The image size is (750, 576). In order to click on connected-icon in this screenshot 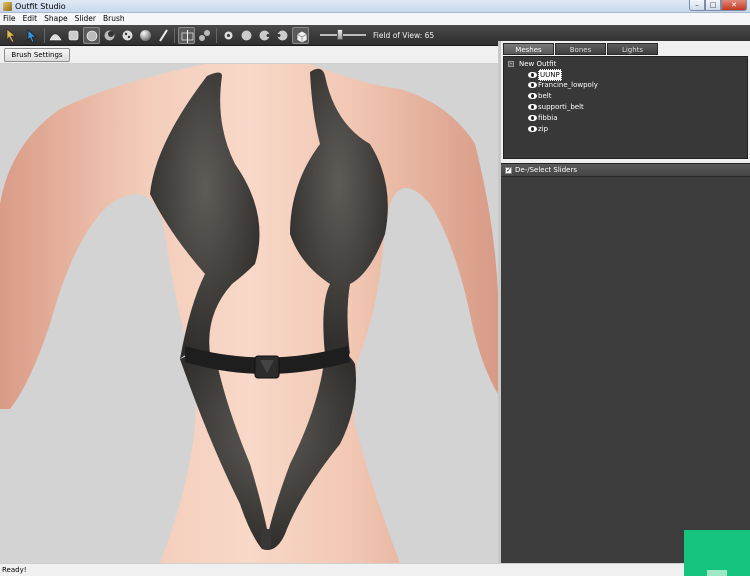, I will do `click(204, 35)`.